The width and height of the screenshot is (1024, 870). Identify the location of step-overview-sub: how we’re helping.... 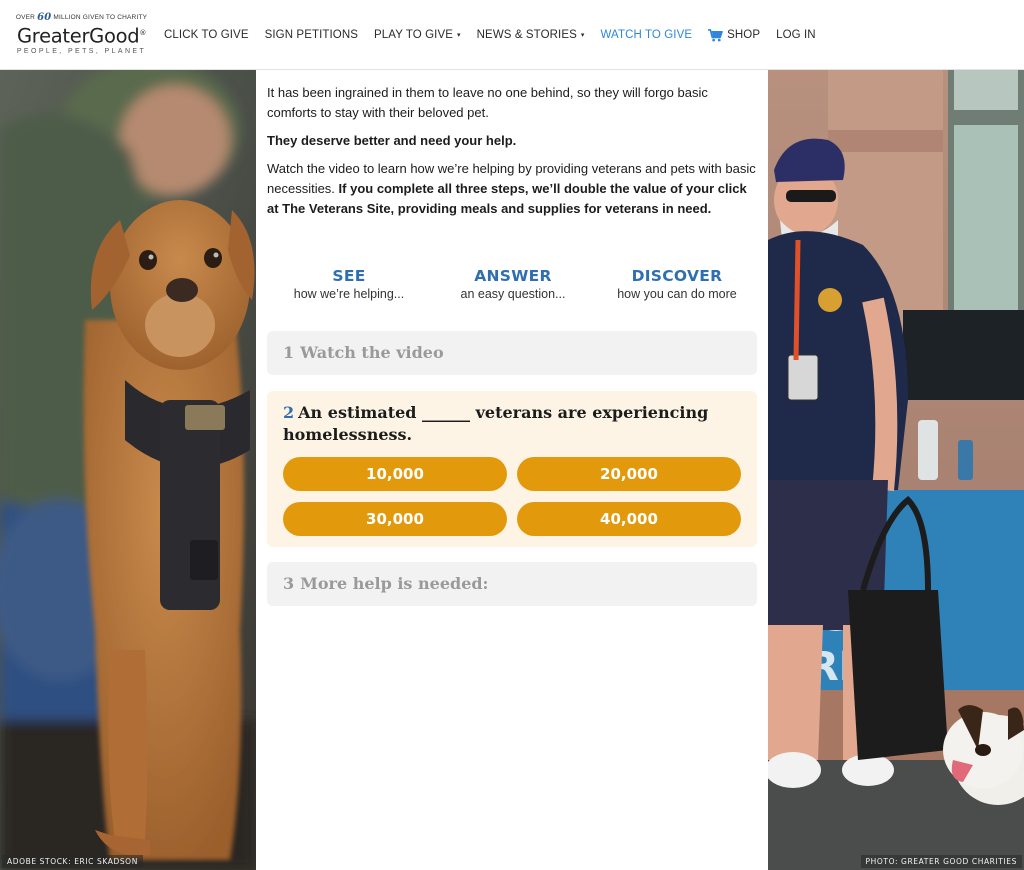
(349, 294).